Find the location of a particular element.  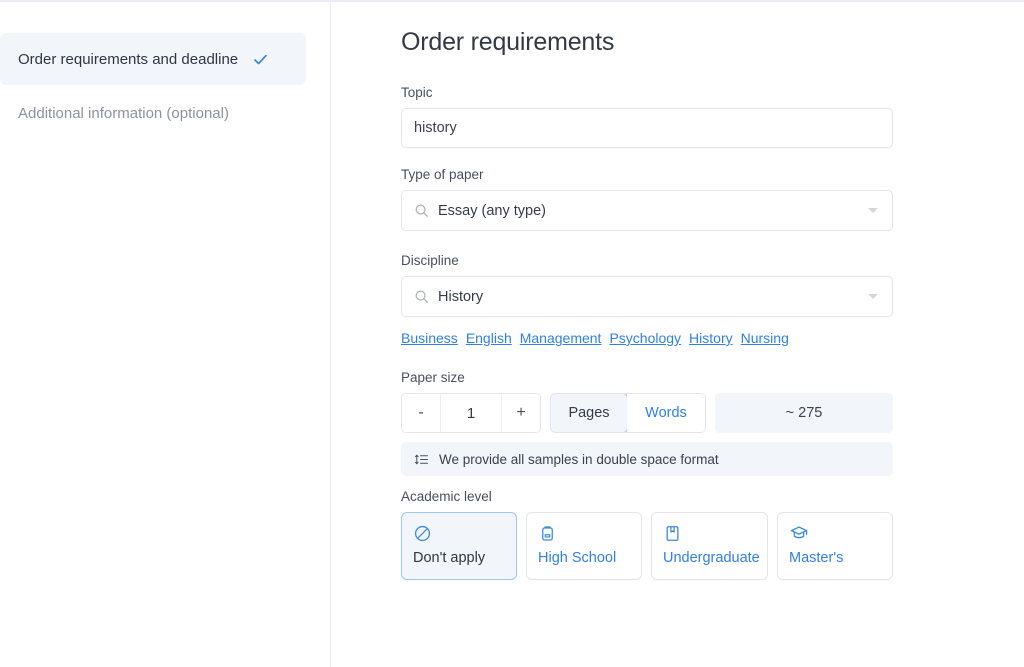

paper-size-controls: - 1 + Pages Words ~ 275 is located at coordinates (647, 413).